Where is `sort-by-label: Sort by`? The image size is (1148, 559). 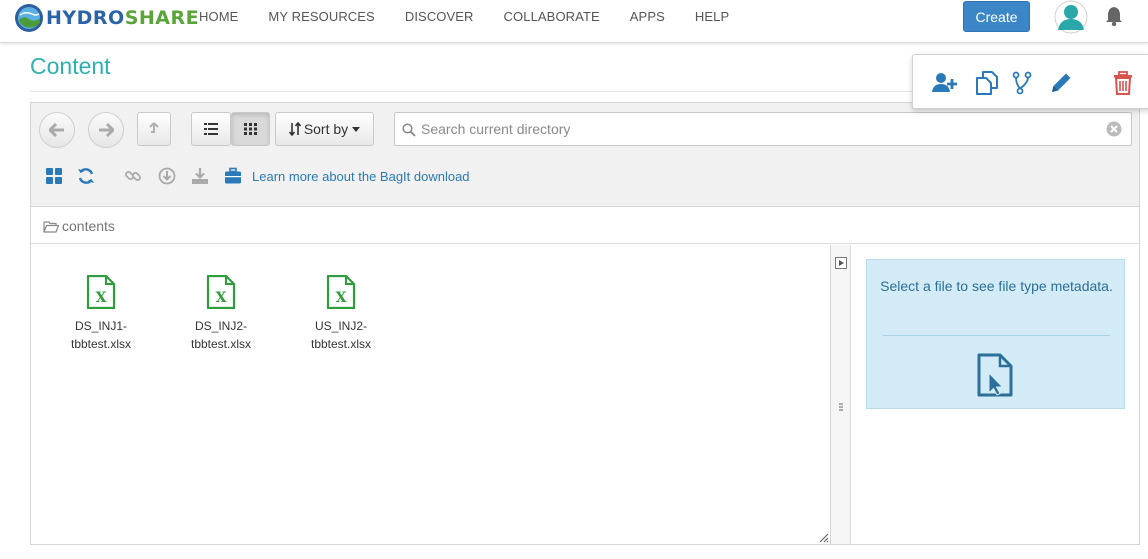 sort-by-label: Sort by is located at coordinates (326, 129).